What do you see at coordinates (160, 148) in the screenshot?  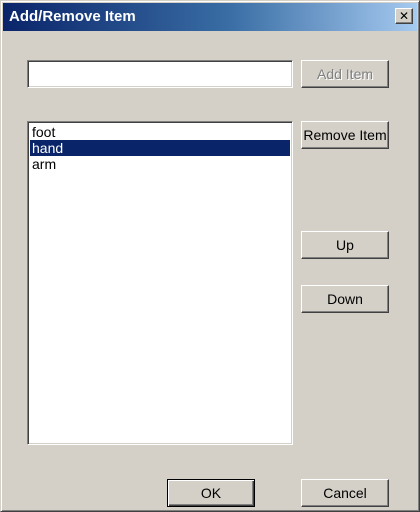 I see `list-item-hand: hand` at bounding box center [160, 148].